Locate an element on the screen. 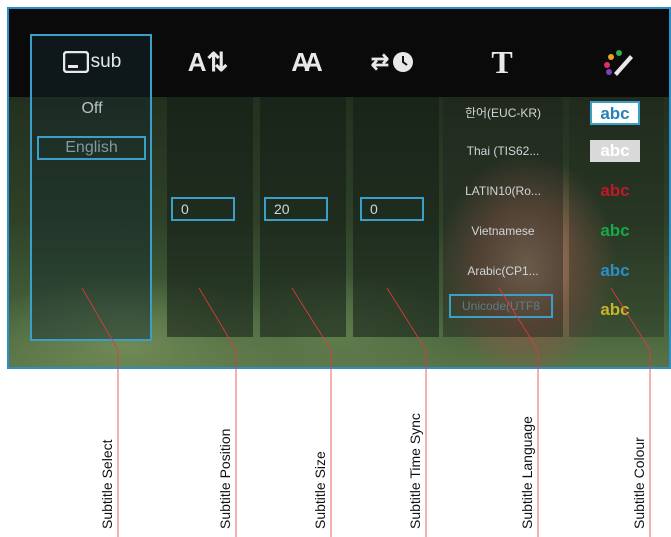 Image resolution: width=671 pixels, height=537 pixels. callout-subtitle-colour: Subtitle Colour is located at coordinates (639, 483).